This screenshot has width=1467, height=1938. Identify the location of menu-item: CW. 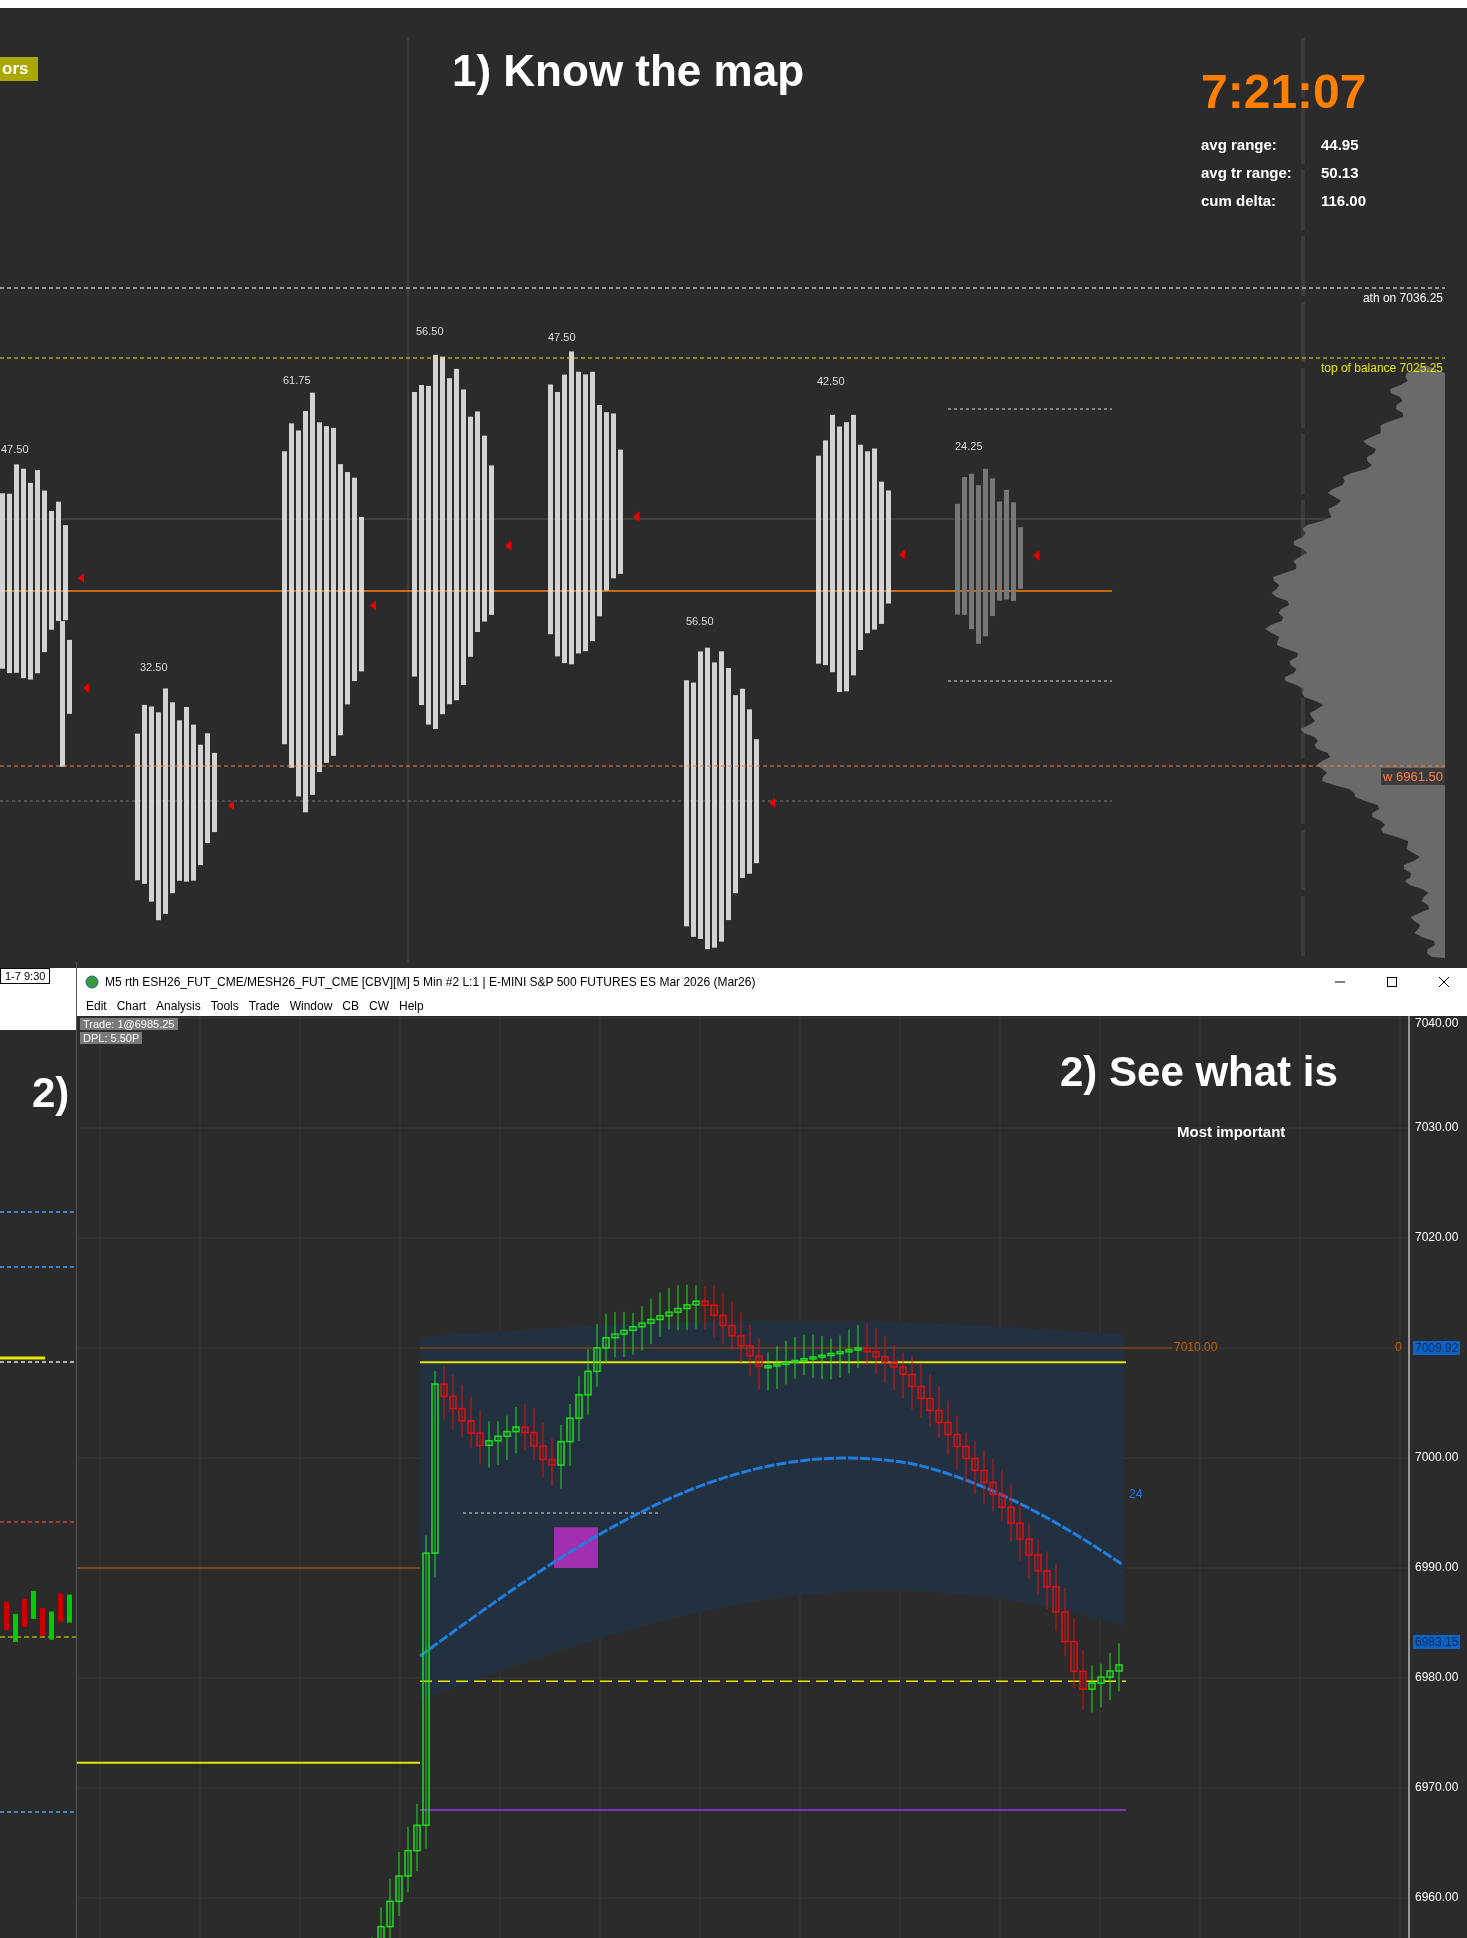
(379, 1005).